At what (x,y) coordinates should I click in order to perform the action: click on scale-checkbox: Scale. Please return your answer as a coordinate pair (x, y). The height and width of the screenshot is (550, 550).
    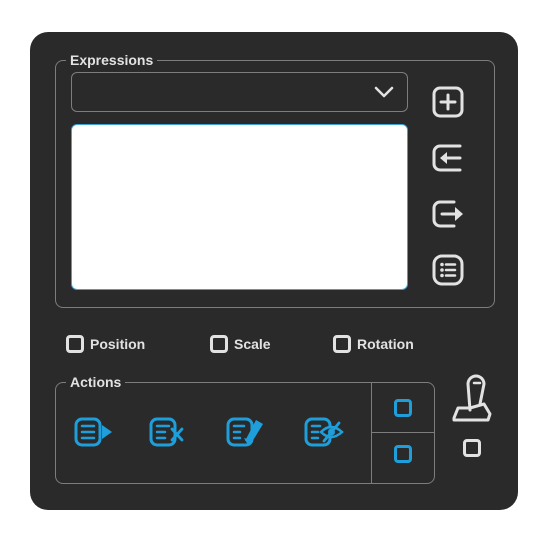
    Looking at the image, I should click on (240, 344).